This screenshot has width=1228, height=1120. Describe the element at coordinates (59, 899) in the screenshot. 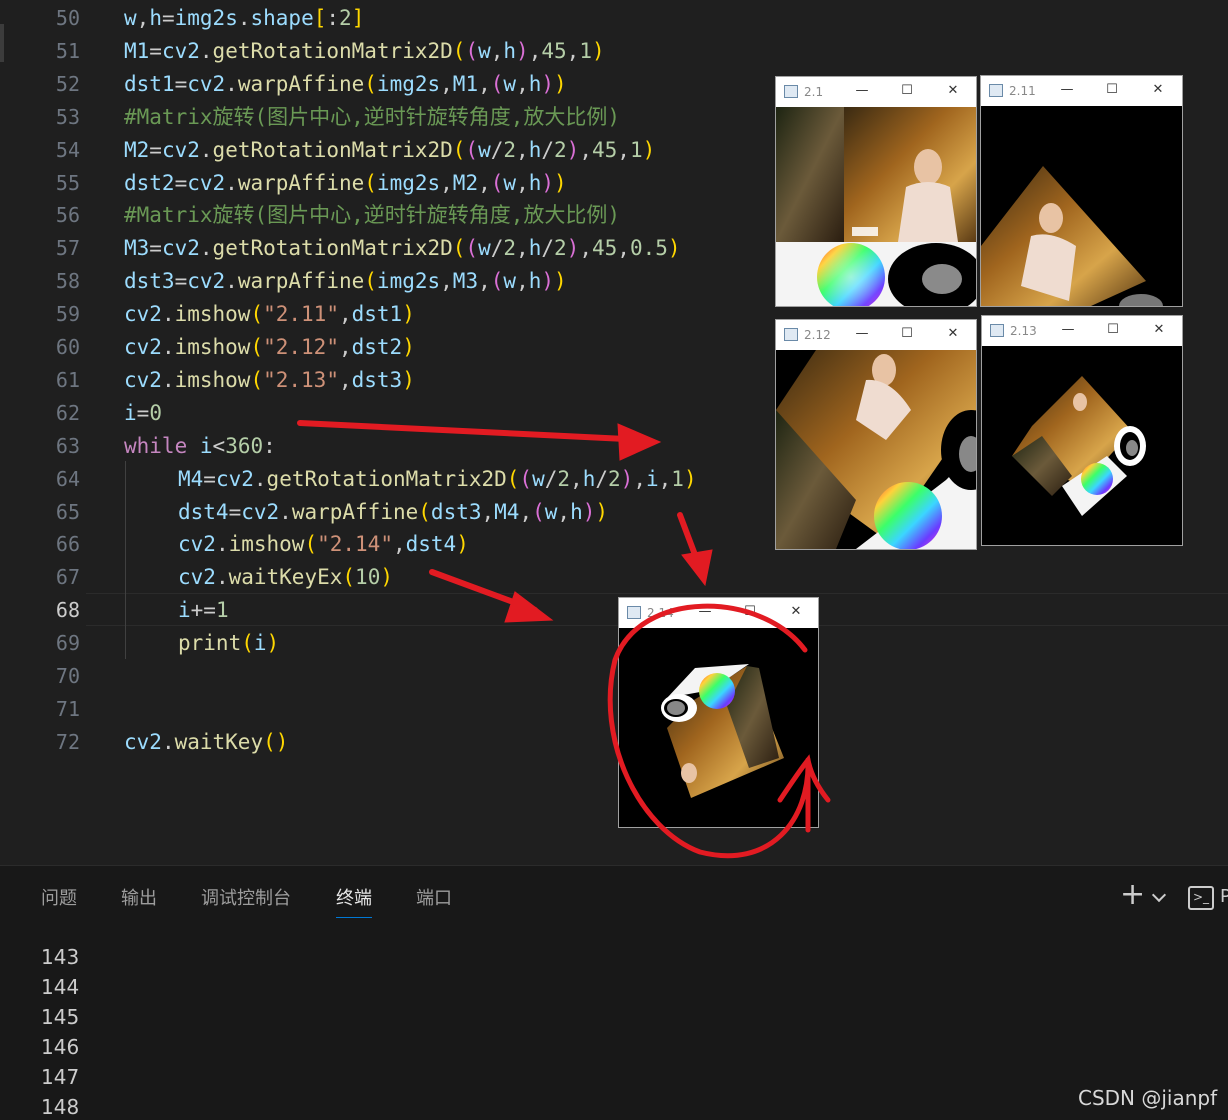

I see `tab-problems: 问题` at that location.